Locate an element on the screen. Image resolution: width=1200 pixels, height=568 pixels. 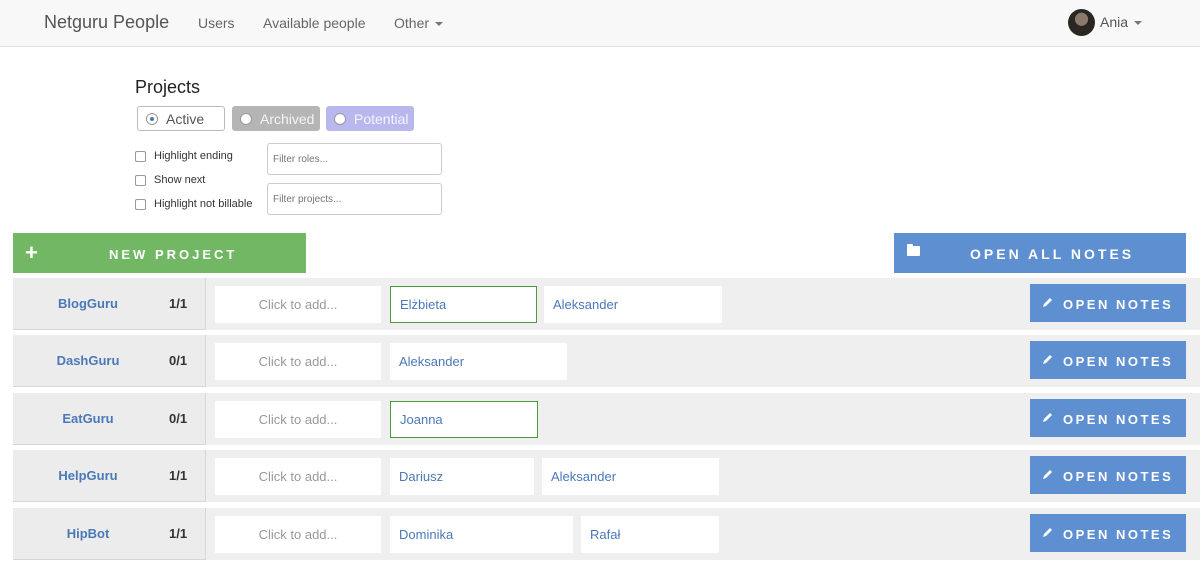
filter-archived-radio: Archived is located at coordinates (276, 118).